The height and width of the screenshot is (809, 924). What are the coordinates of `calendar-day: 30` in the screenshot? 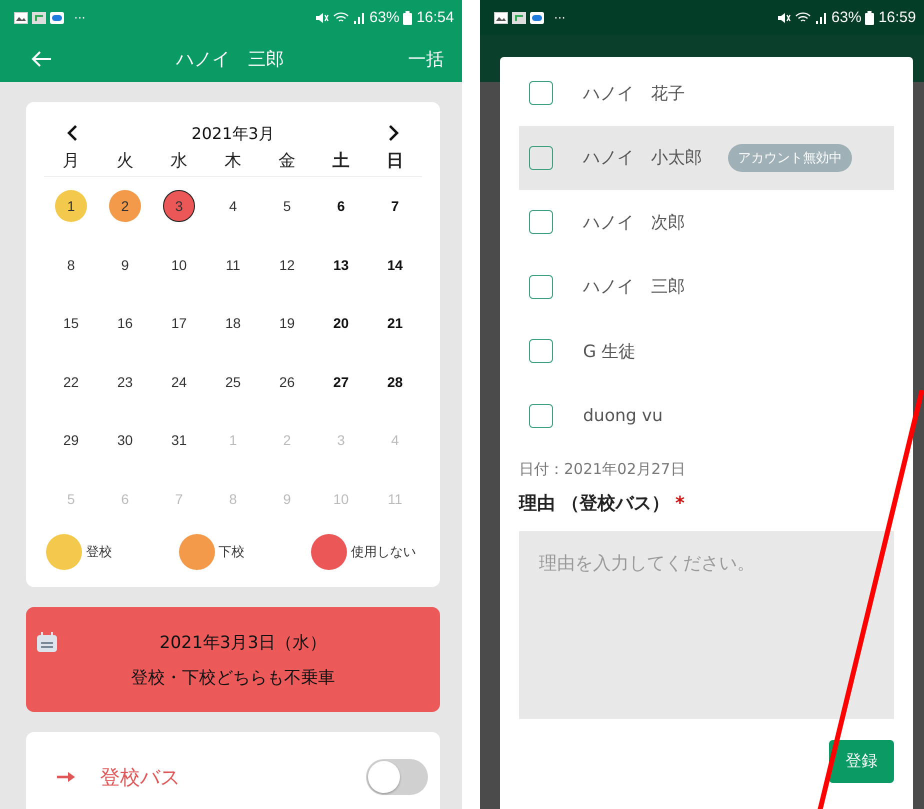 It's located at (125, 440).